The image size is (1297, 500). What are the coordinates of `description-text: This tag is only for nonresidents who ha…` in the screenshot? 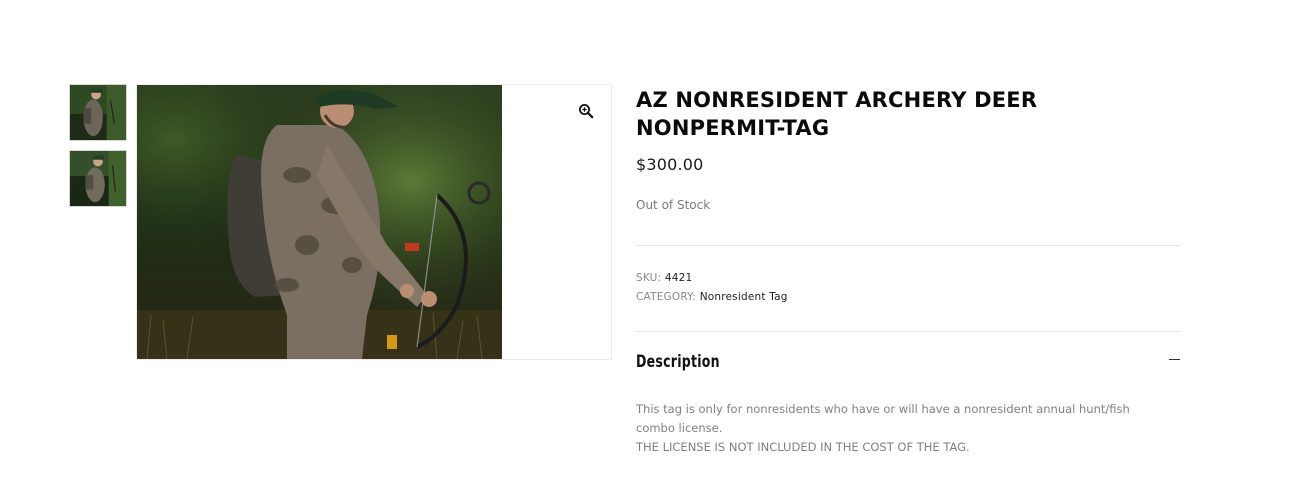 It's located at (883, 418).